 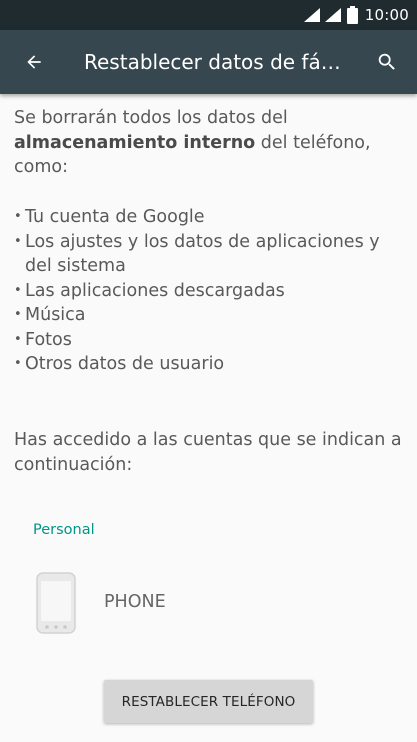 What do you see at coordinates (64, 530) in the screenshot?
I see `accounts-section-header: Personal` at bounding box center [64, 530].